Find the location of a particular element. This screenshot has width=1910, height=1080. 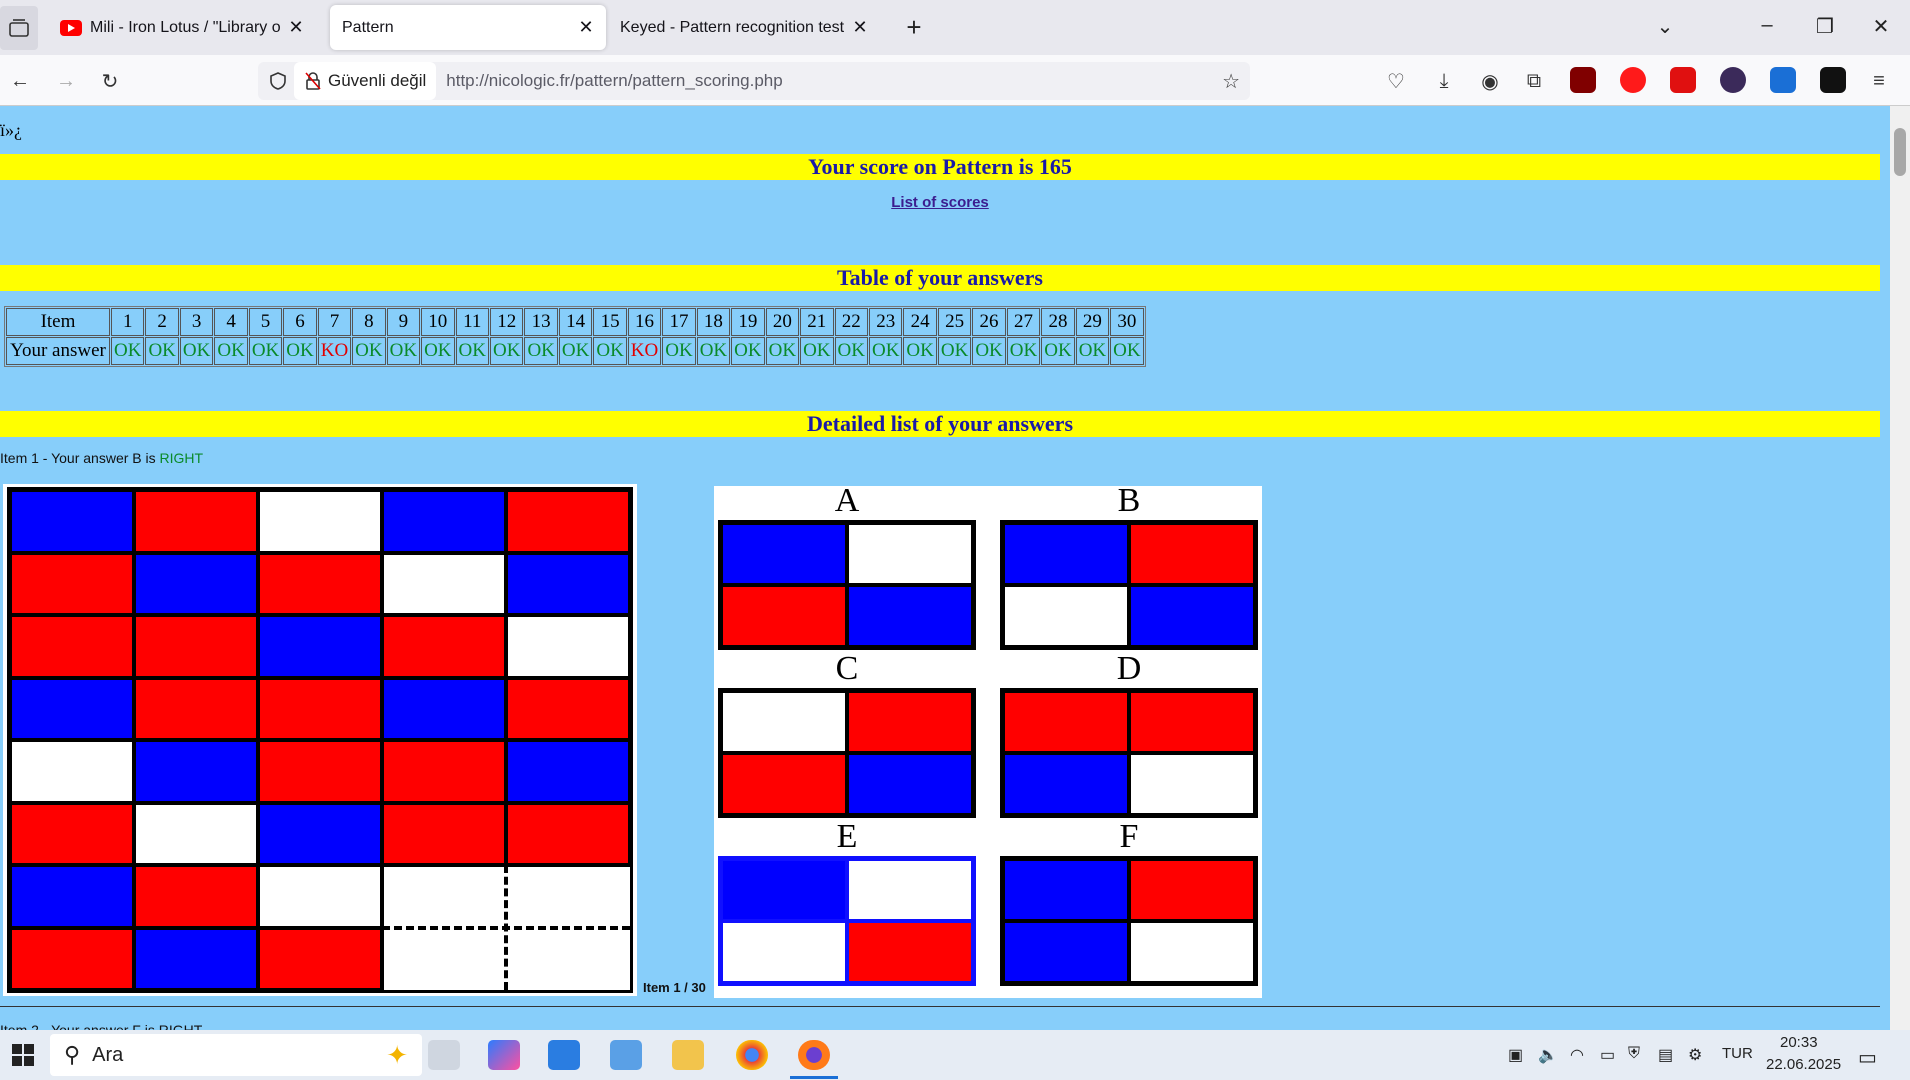

tab-pattern: Pattern ✕ is located at coordinates (468, 27).